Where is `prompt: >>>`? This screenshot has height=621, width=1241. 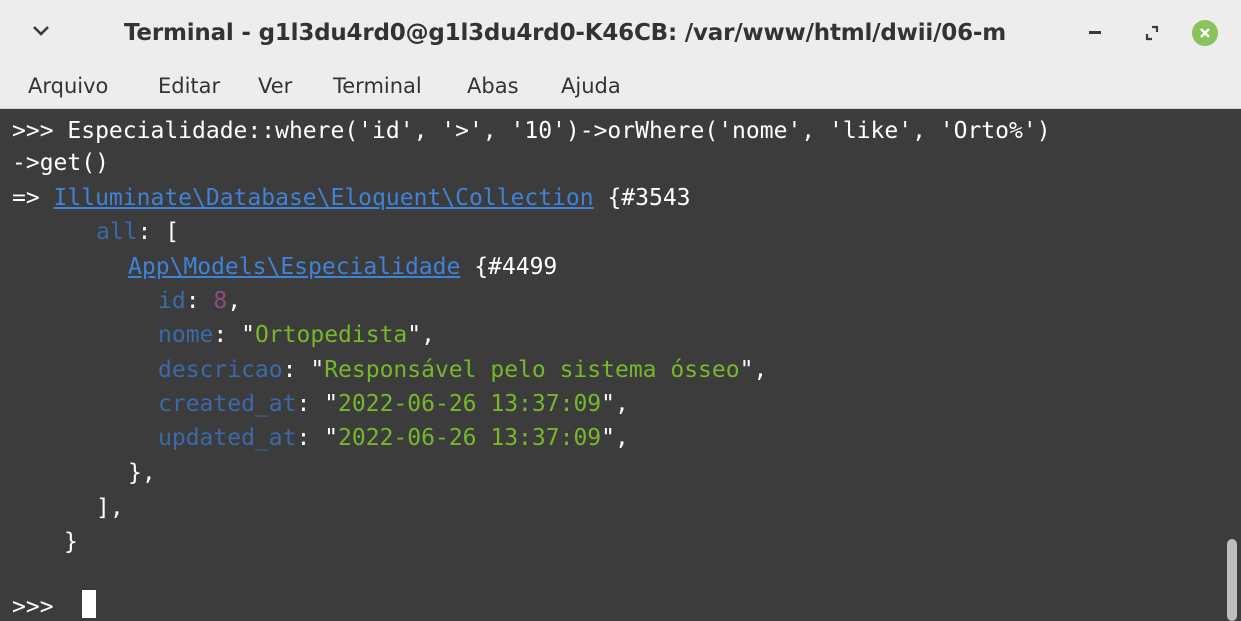 prompt: >>> is located at coordinates (40, 131).